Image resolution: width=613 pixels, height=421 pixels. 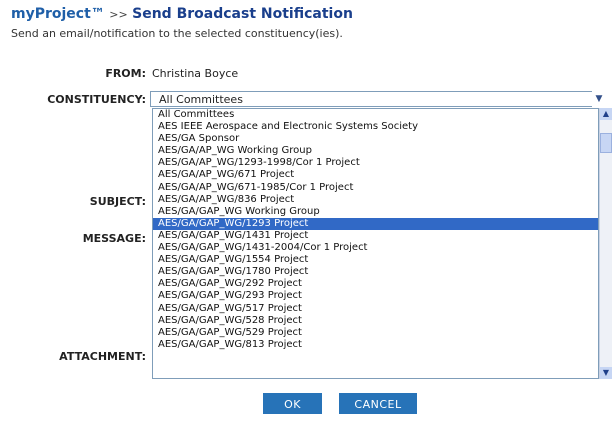 I want to click on dropdown-option: AES/GA/GAP_WG/517 Project, so click(x=375, y=309).